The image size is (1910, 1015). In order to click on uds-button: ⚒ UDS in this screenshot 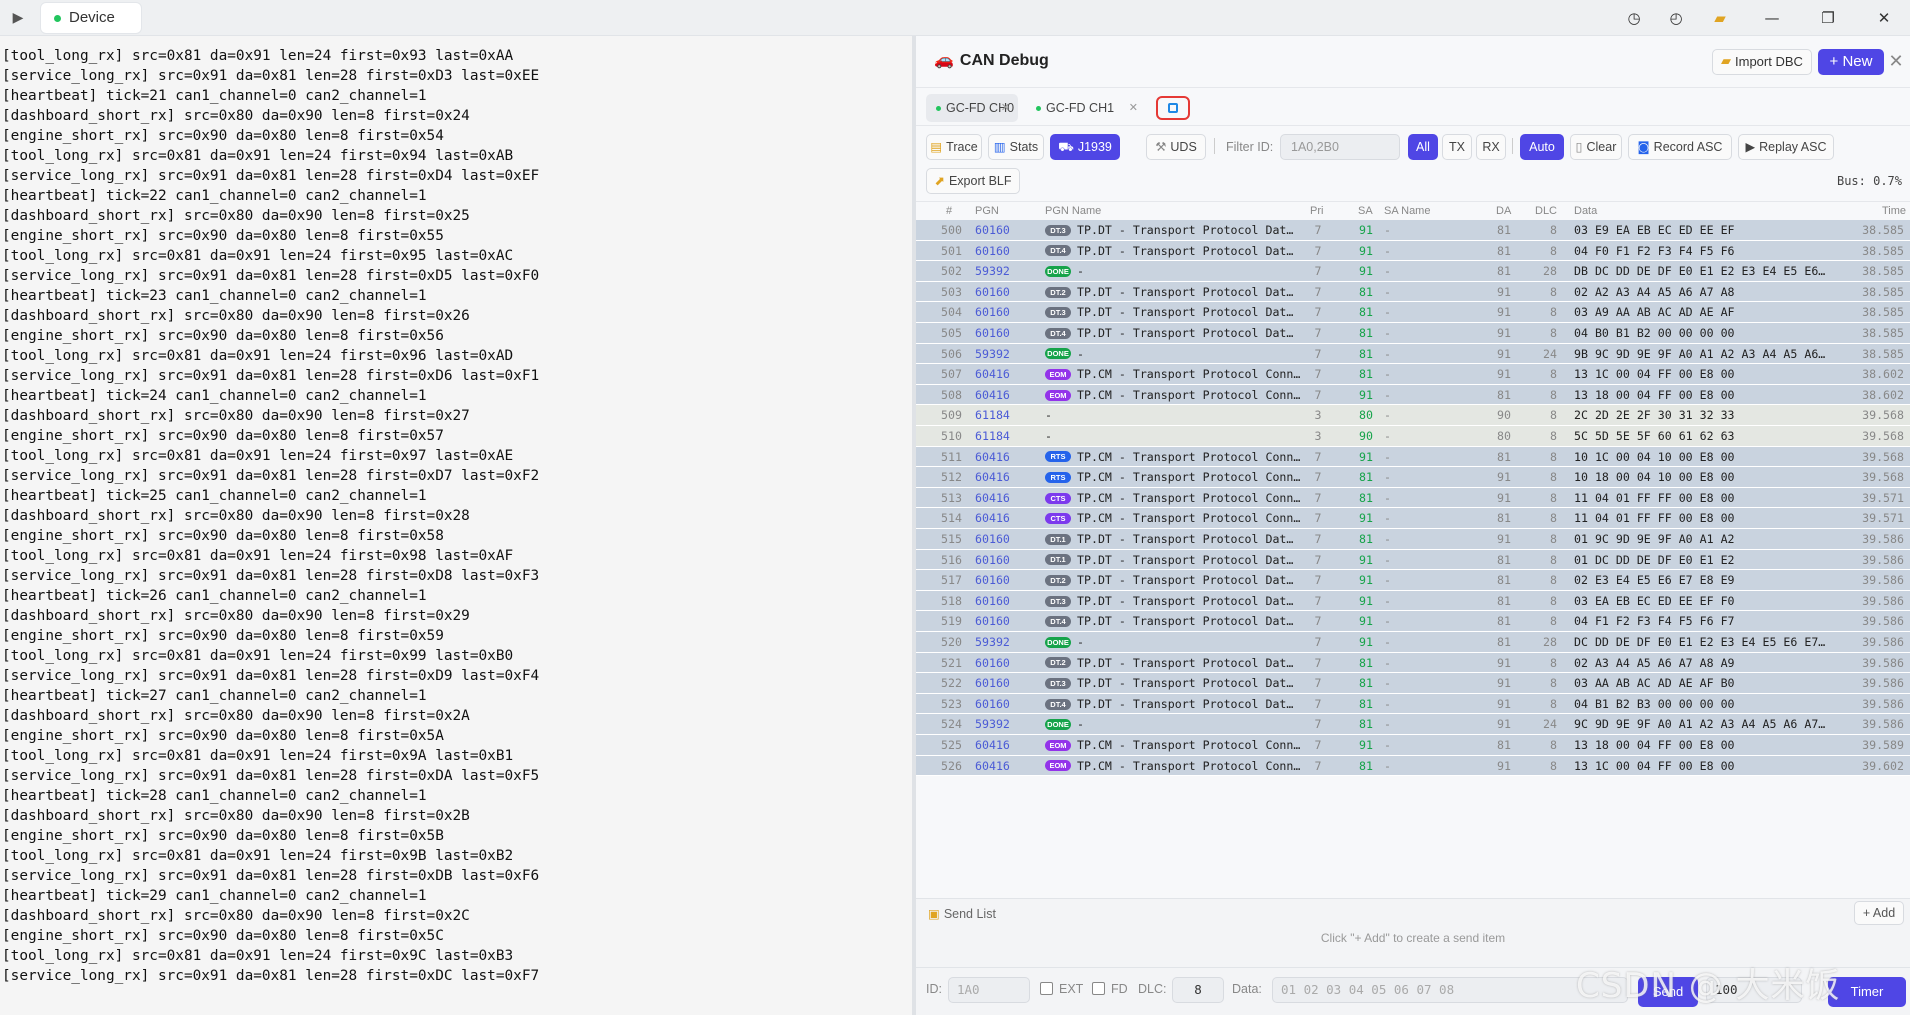, I will do `click(1176, 147)`.